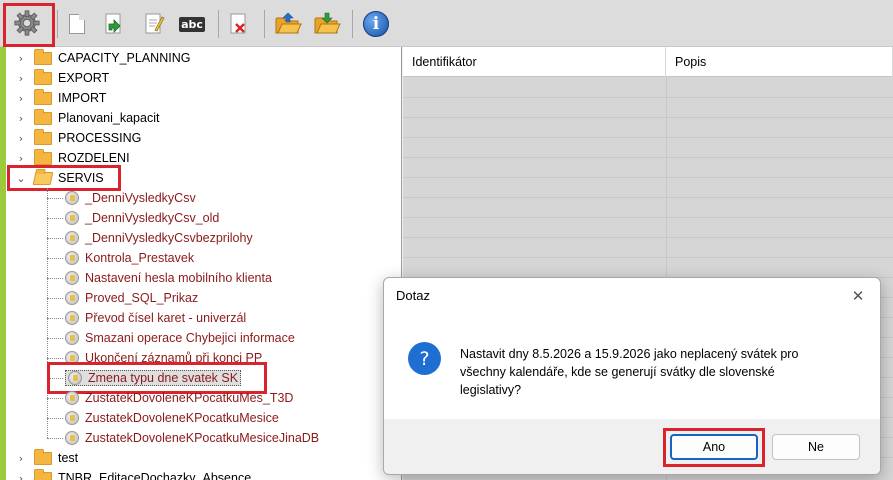 This screenshot has width=893, height=480. Describe the element at coordinates (178, 278) in the screenshot. I see `tree-leaf-label: Nastavení hesla mobilního klienta` at that location.